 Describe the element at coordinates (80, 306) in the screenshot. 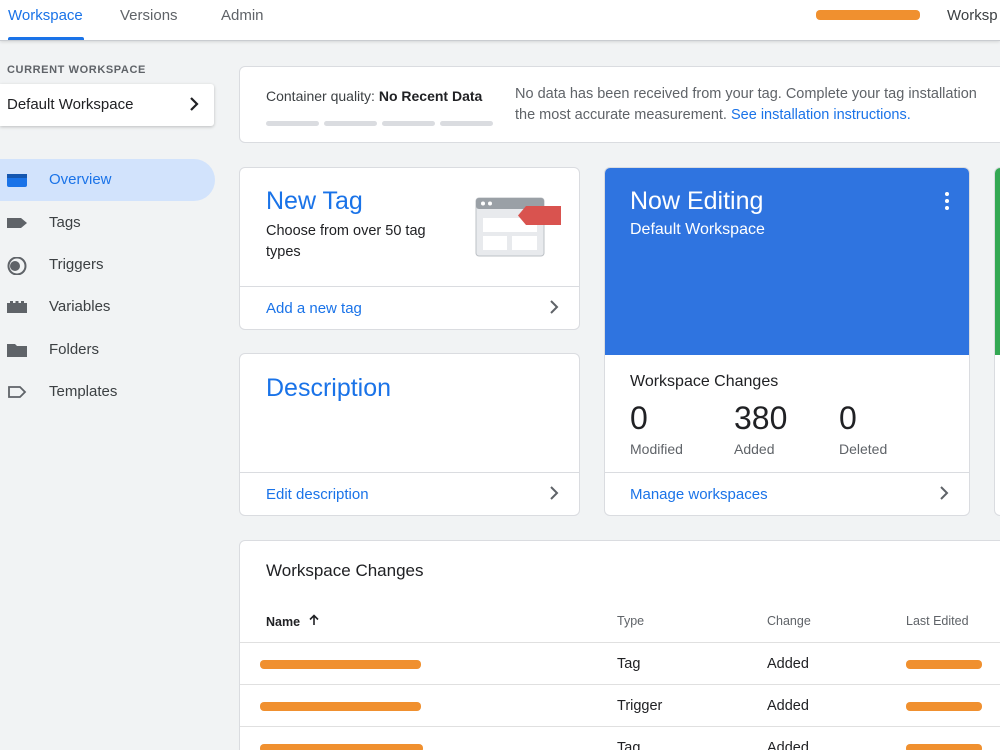

I see `sidebar-item-label: Variables` at that location.